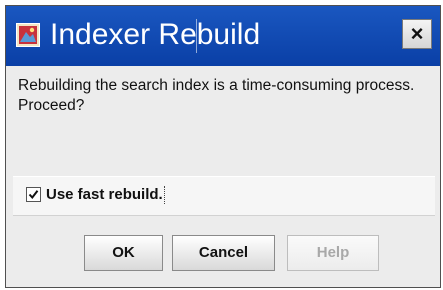 The image size is (443, 290). What do you see at coordinates (223, 253) in the screenshot?
I see `cancel-button: Cancel` at bounding box center [223, 253].